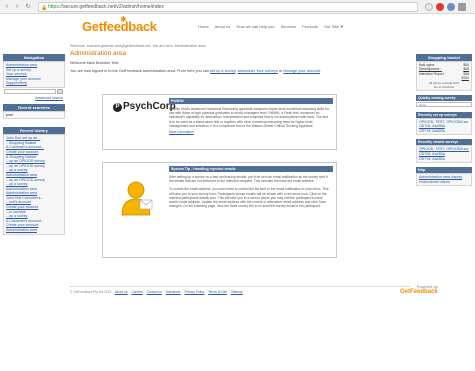 Image resolution: width=475 pixels, height=371 pixels. What do you see at coordinates (95, 63) in the screenshot?
I see `welcome-back-text: Welcome back Brandon Test.` at bounding box center [95, 63].